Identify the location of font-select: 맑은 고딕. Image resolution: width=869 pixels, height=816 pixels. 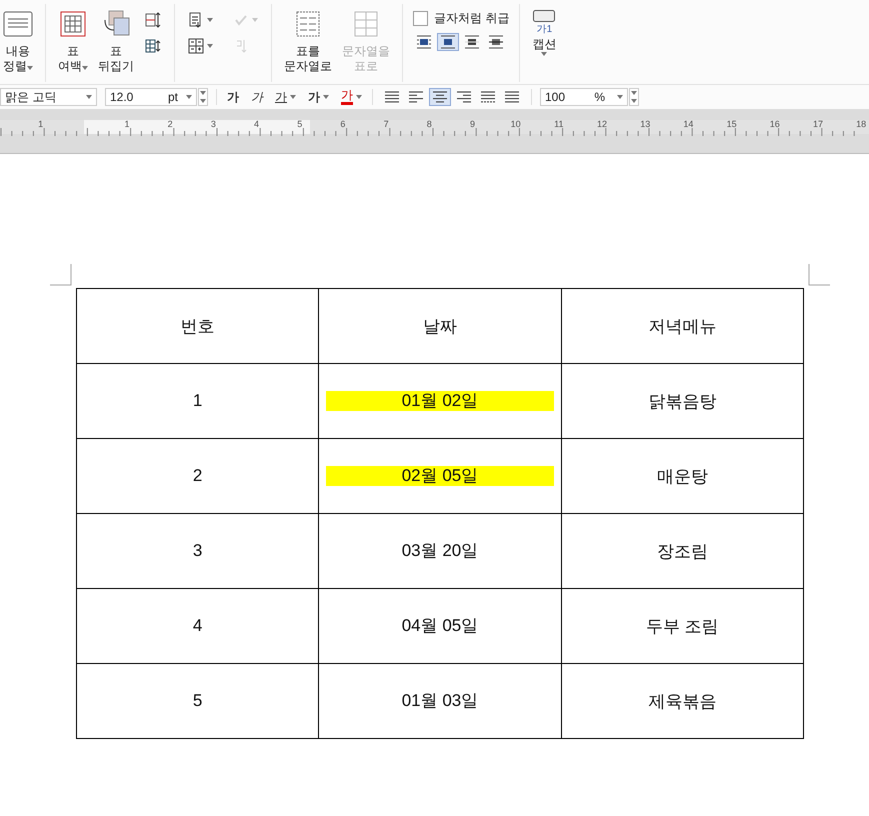
(48, 97).